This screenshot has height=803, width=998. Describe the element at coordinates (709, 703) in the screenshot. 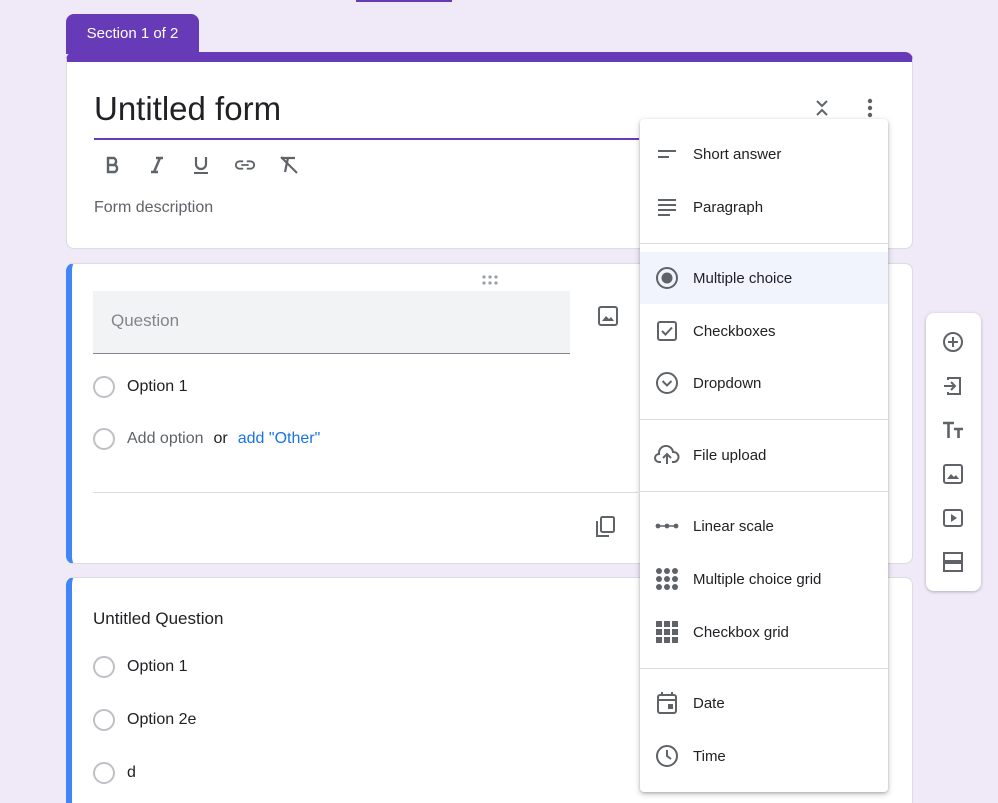

I see `menu-item-label: Date` at that location.